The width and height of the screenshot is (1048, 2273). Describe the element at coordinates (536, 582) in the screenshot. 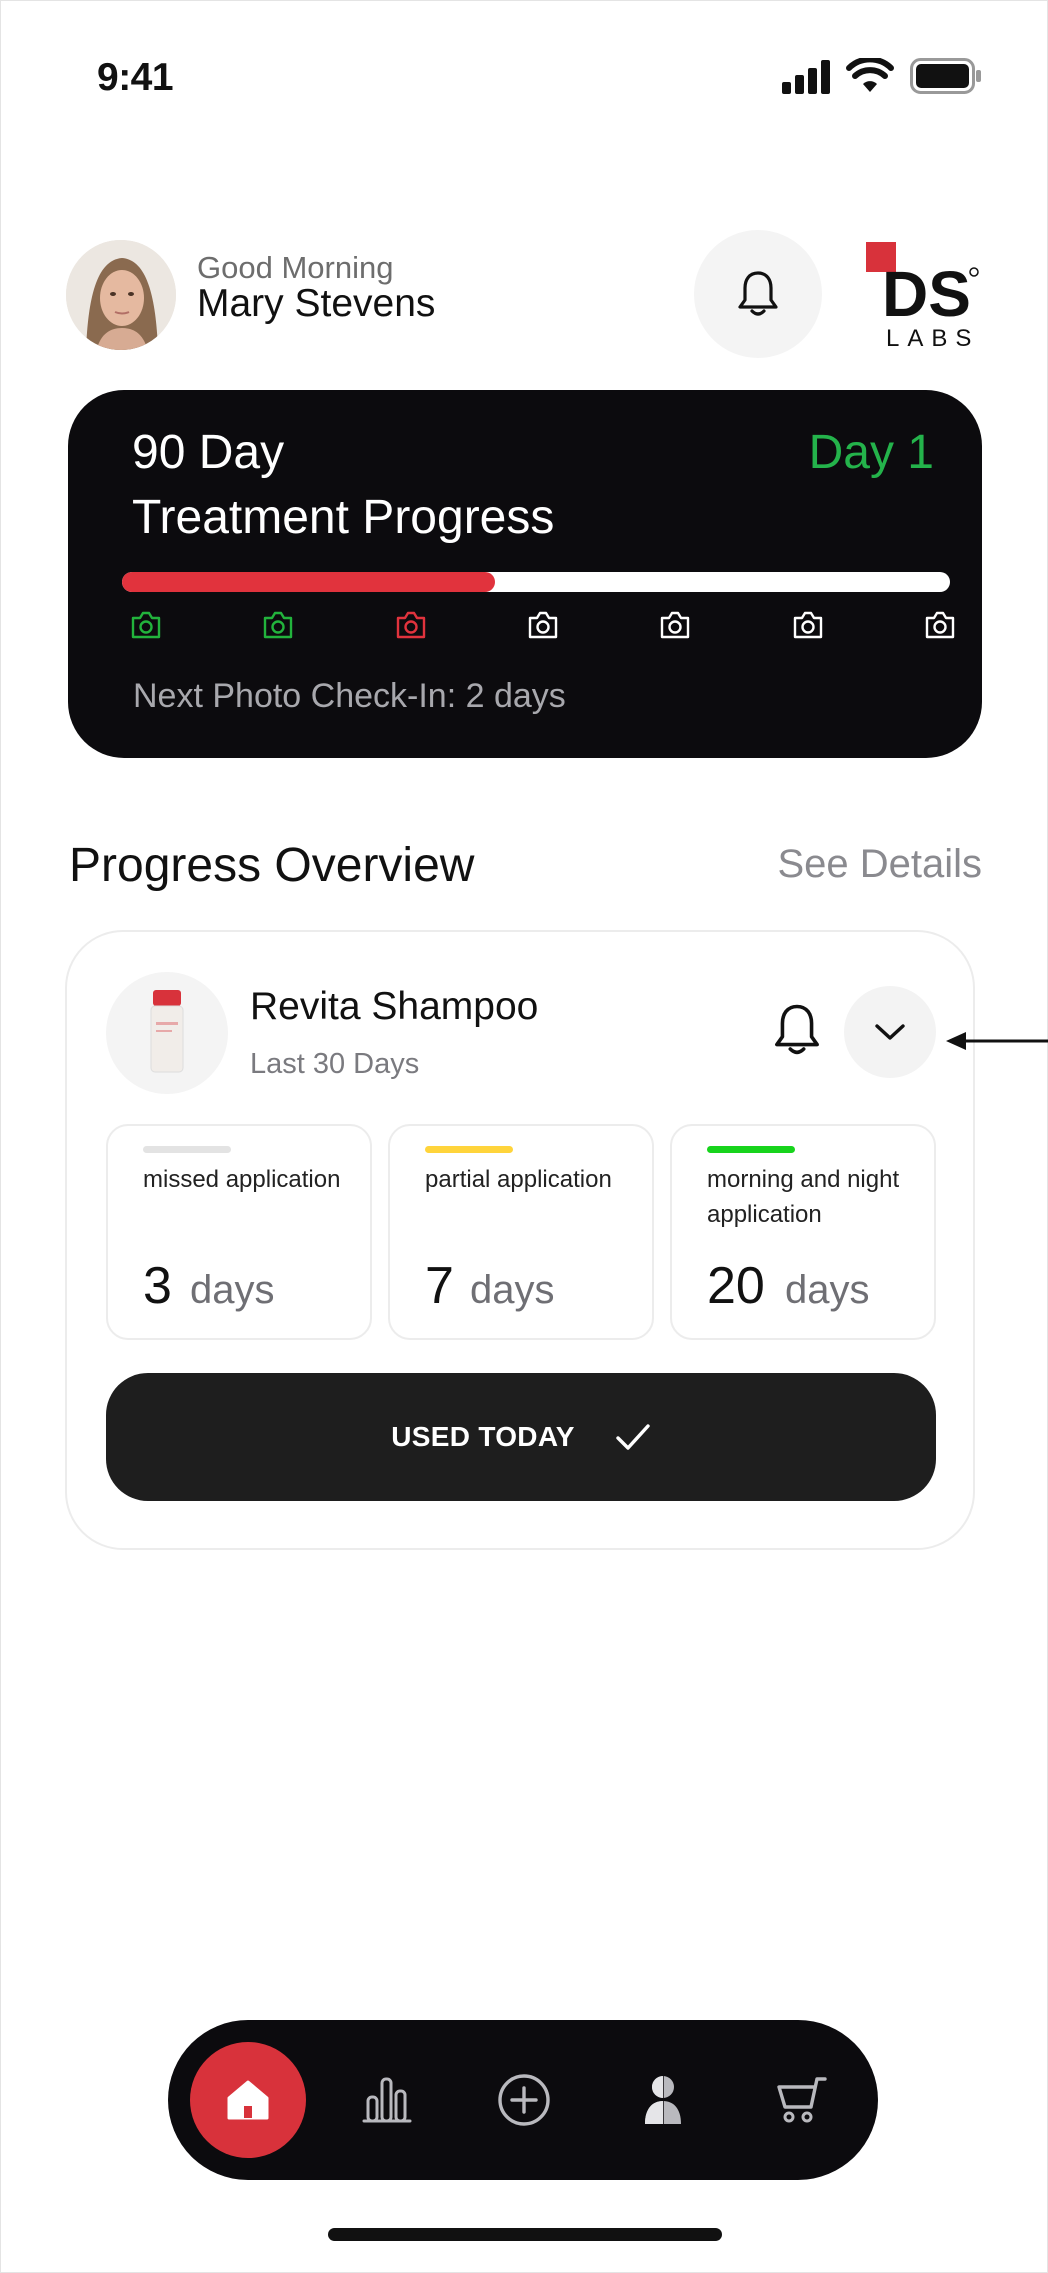

I see `treatment-progress-bar` at that location.